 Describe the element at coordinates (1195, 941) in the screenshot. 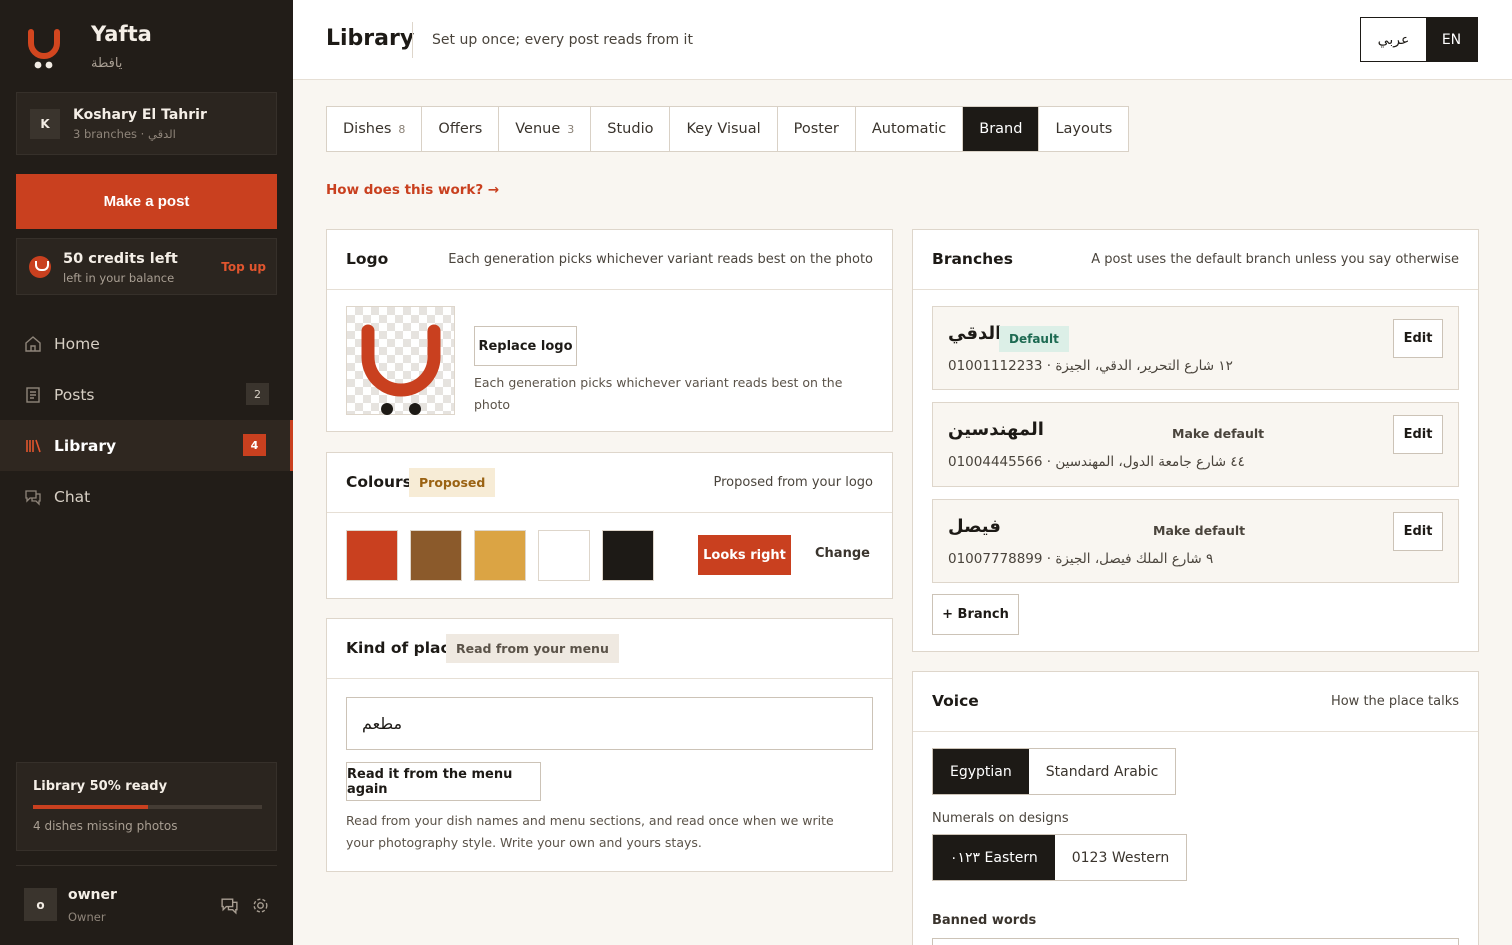

I see `banned-words-input` at that location.